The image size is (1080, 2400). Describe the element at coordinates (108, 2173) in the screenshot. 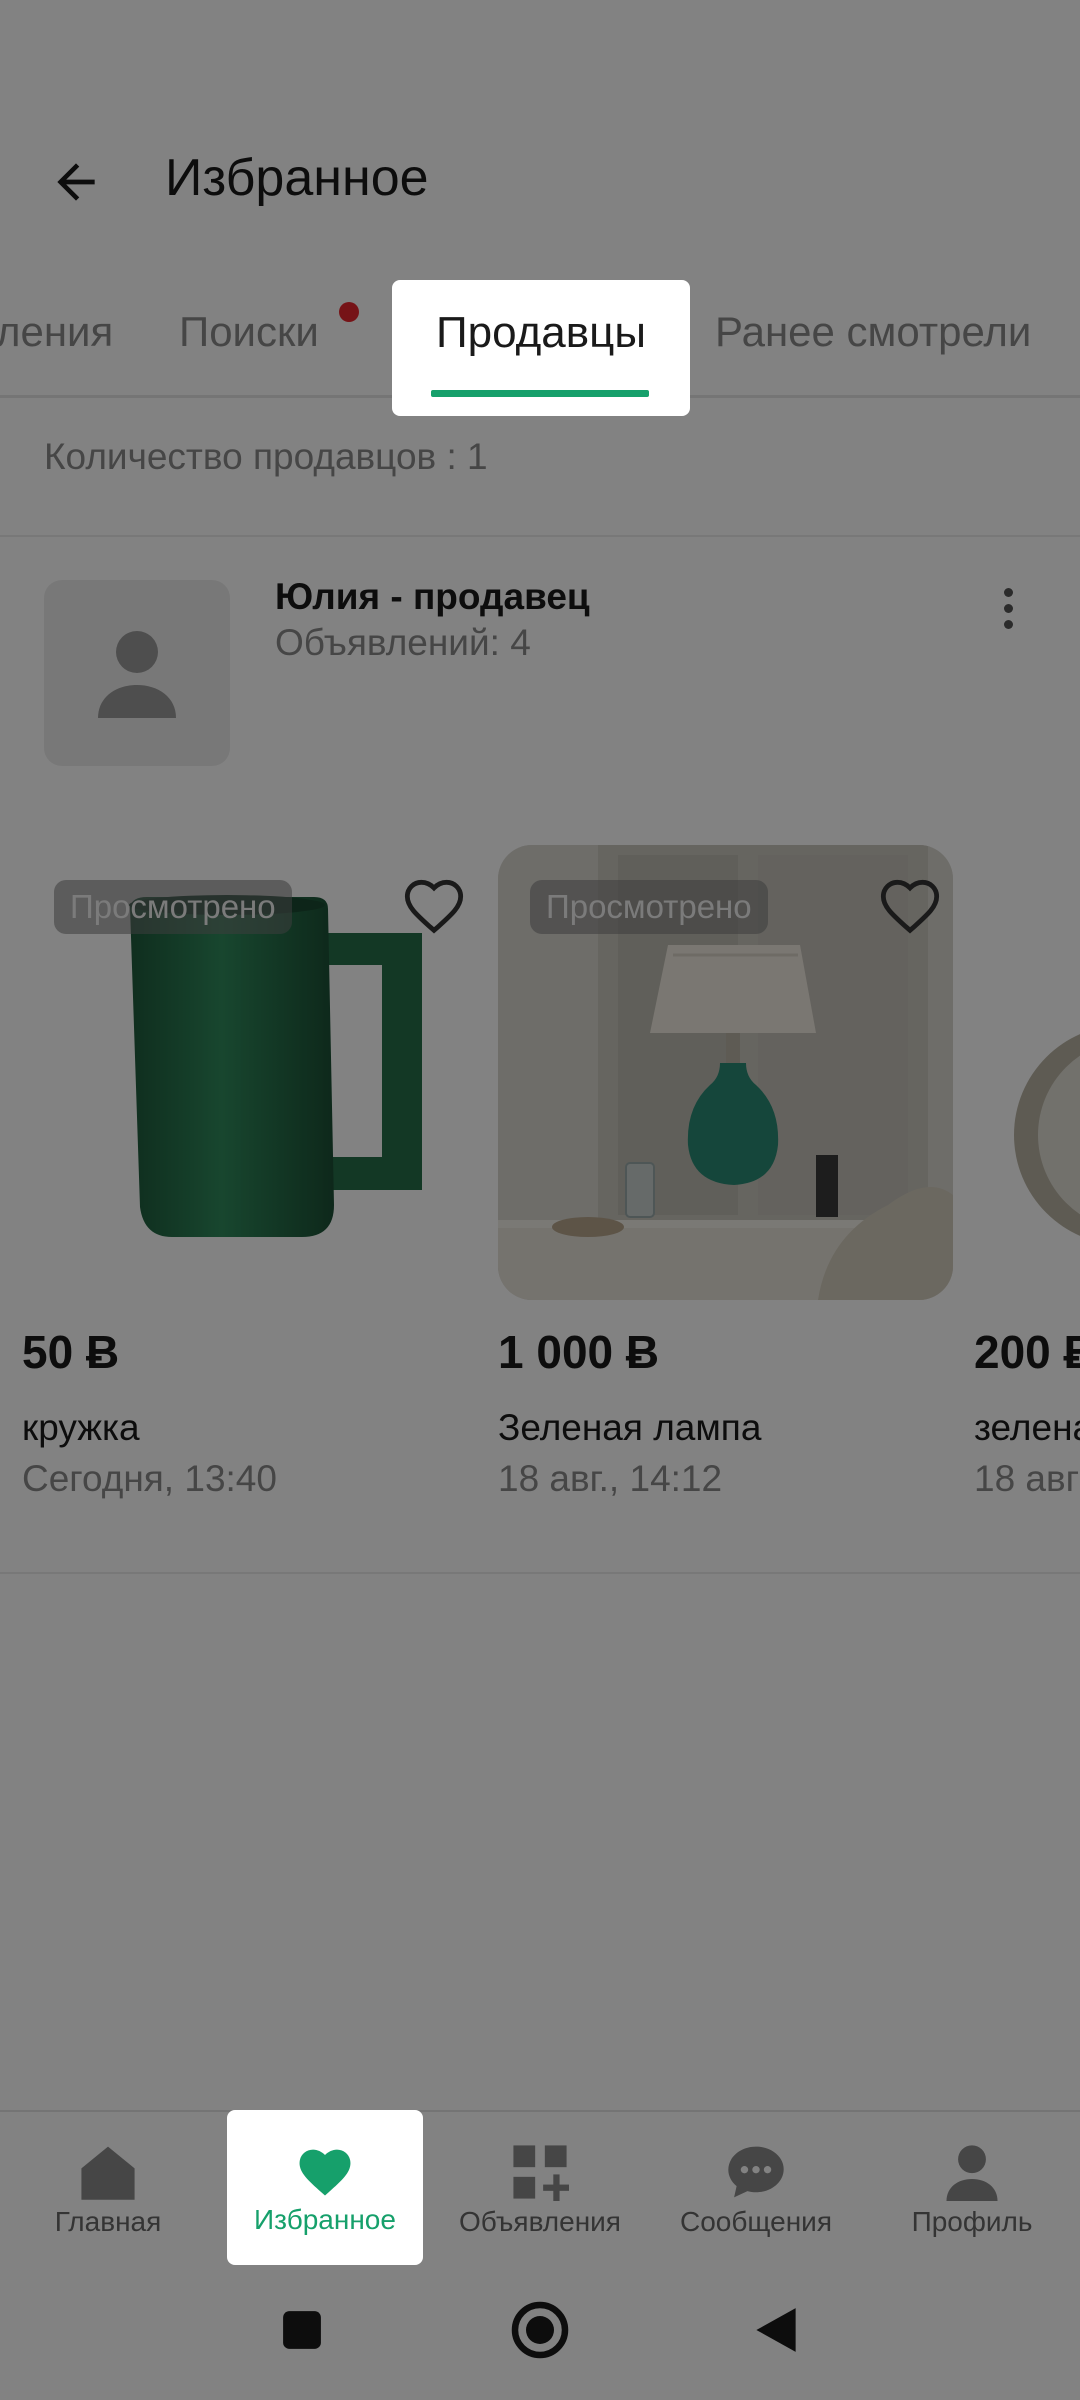

I see `home-icon` at that location.